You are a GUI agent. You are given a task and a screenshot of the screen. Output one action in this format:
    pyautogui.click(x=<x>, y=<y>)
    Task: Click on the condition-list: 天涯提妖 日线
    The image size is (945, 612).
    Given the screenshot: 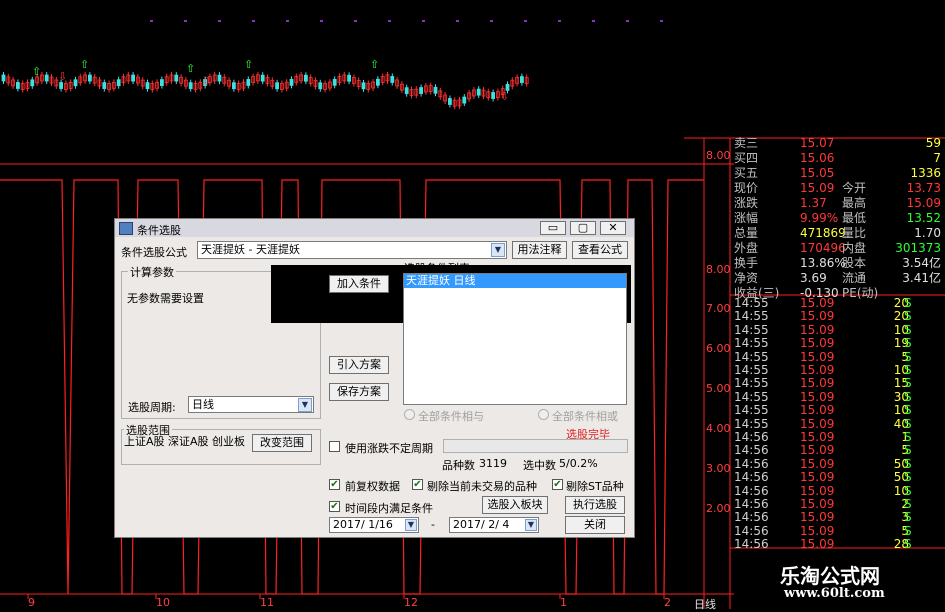 What is the action you would take?
    pyautogui.click(x=515, y=339)
    